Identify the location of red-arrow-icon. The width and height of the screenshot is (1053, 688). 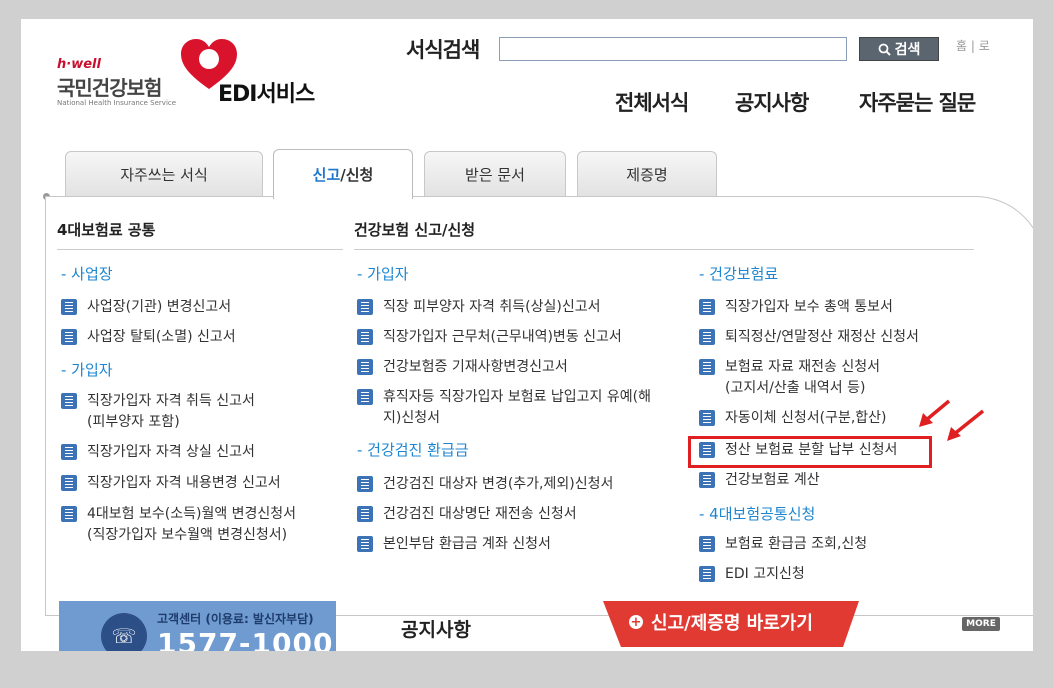
(952, 420).